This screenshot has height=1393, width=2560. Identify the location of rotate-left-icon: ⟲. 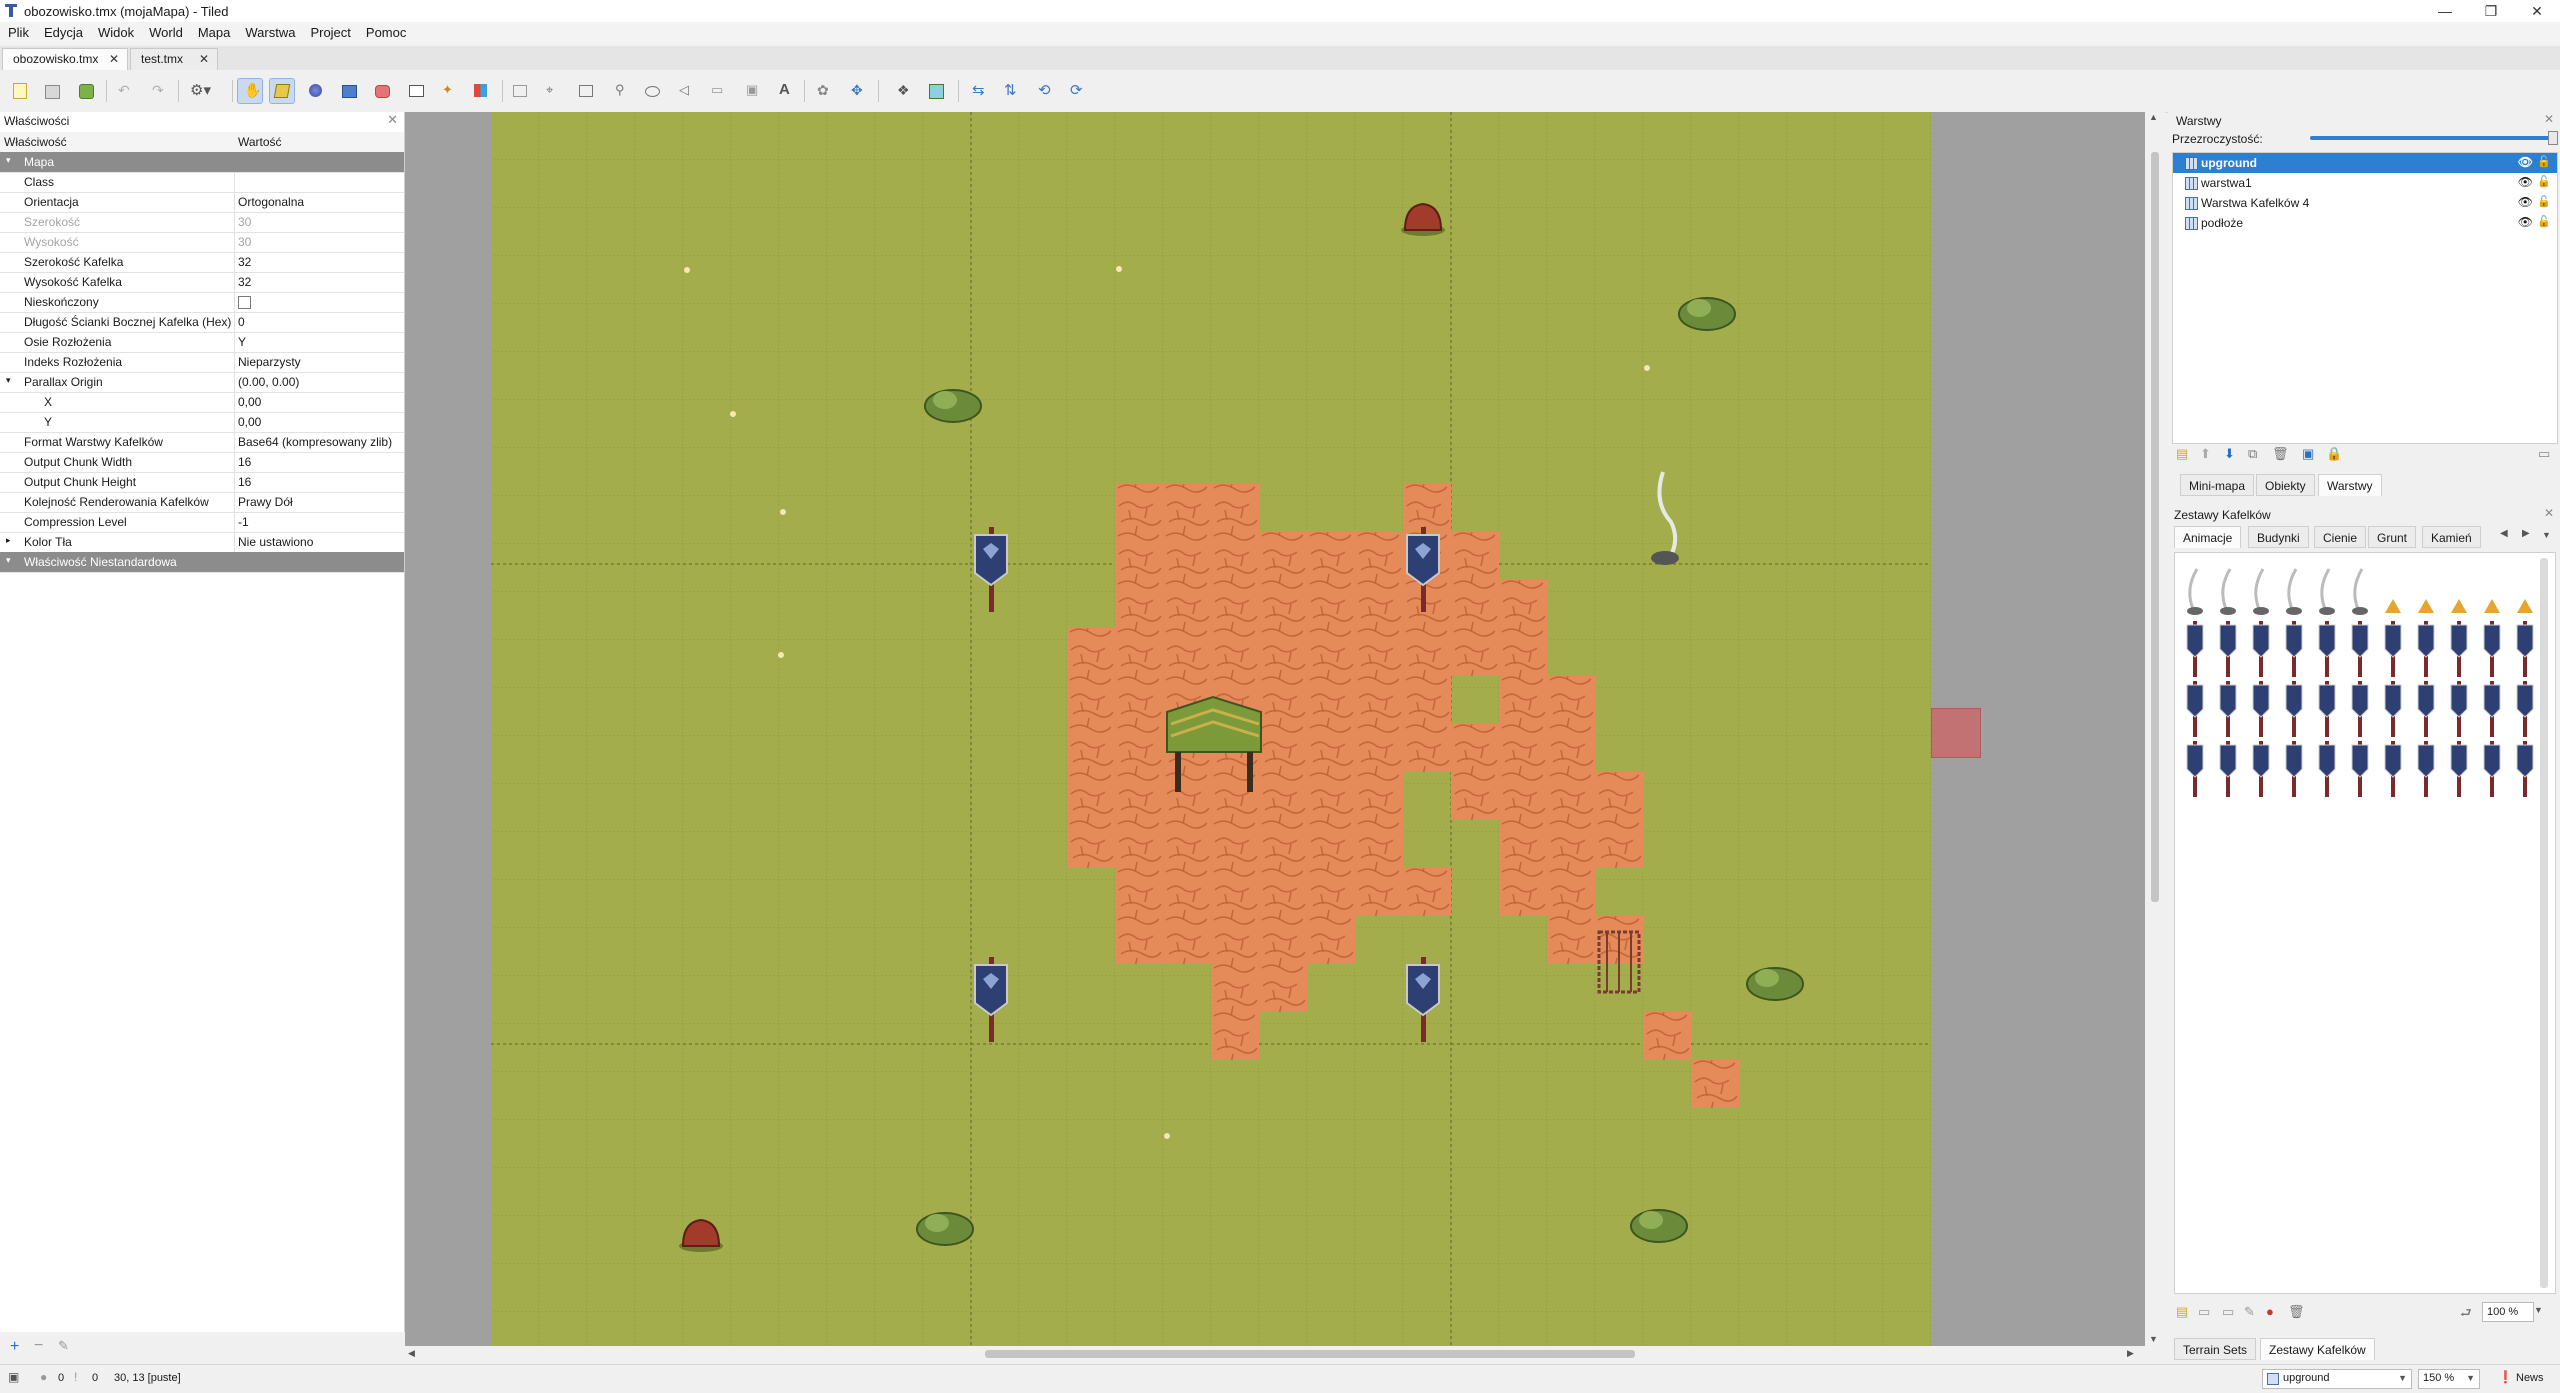
(1044, 91).